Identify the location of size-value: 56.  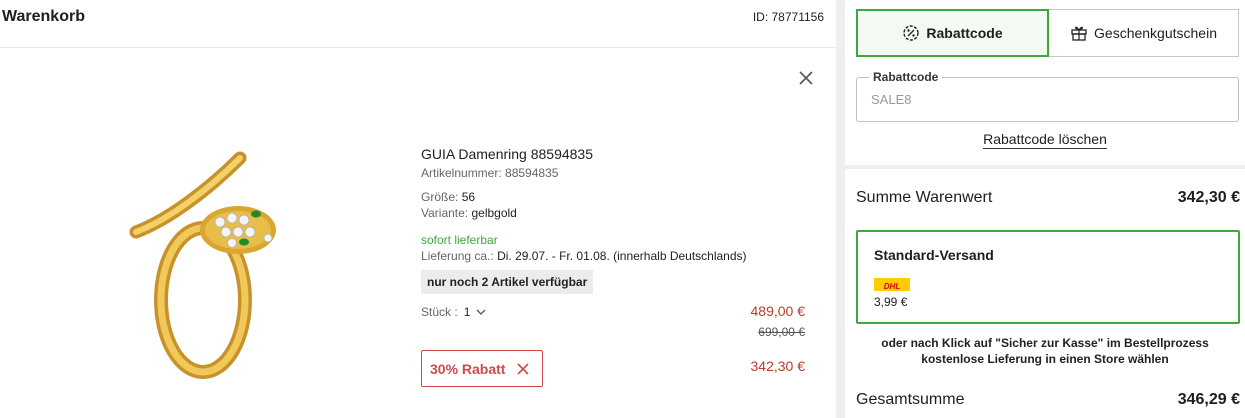
(468, 197).